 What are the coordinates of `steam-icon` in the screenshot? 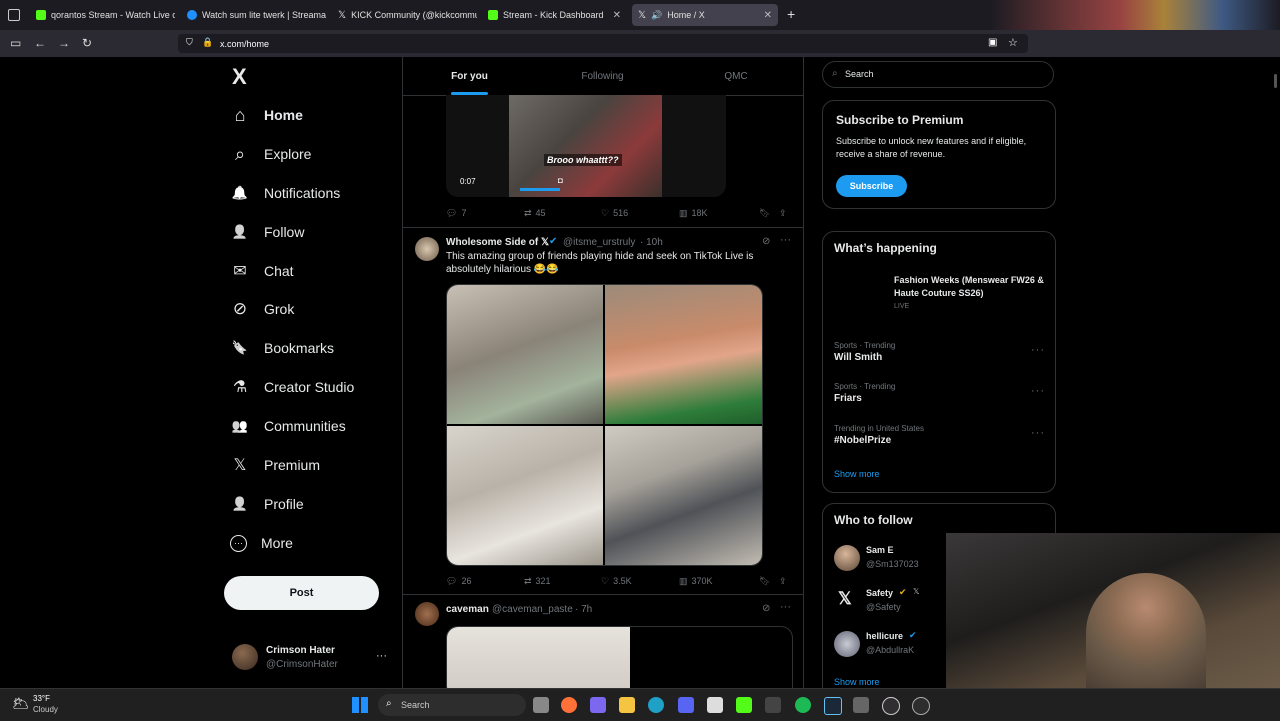 It's located at (833, 706).